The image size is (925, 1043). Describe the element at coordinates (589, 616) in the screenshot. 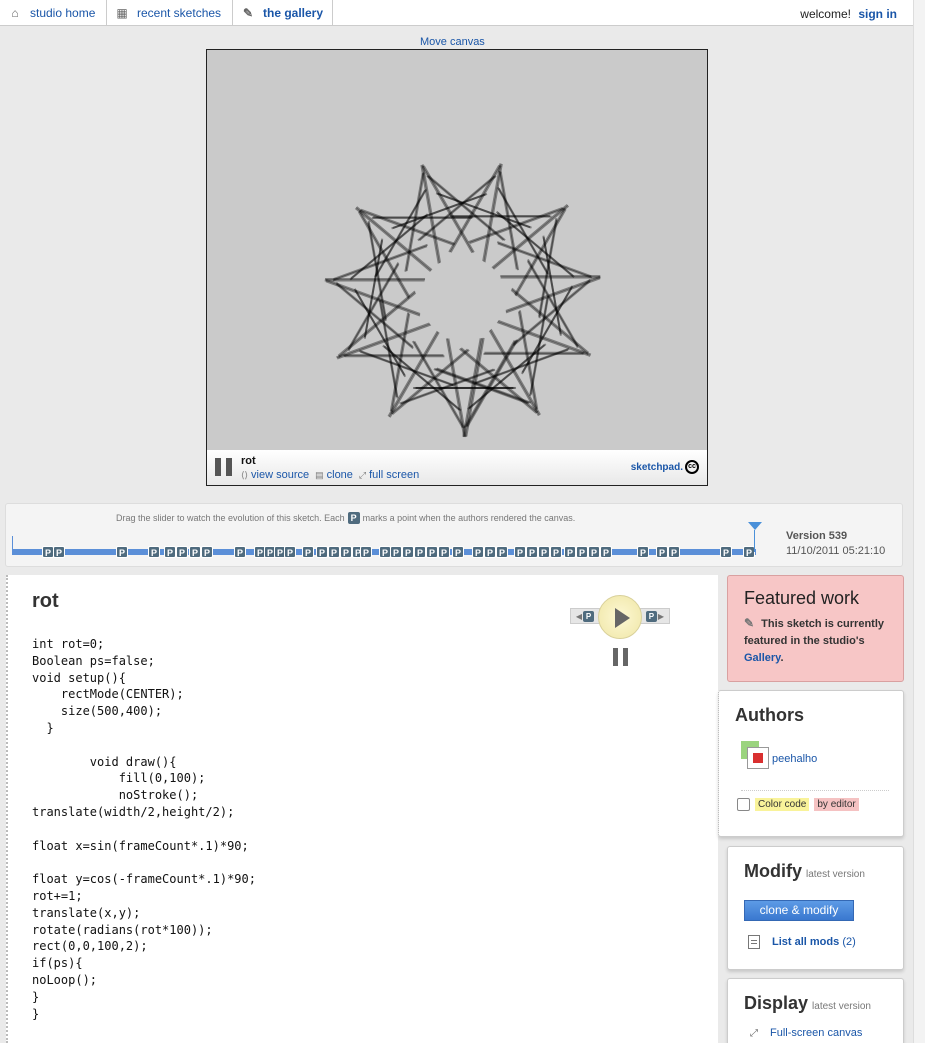

I see `previous-marker-icon: P` at that location.